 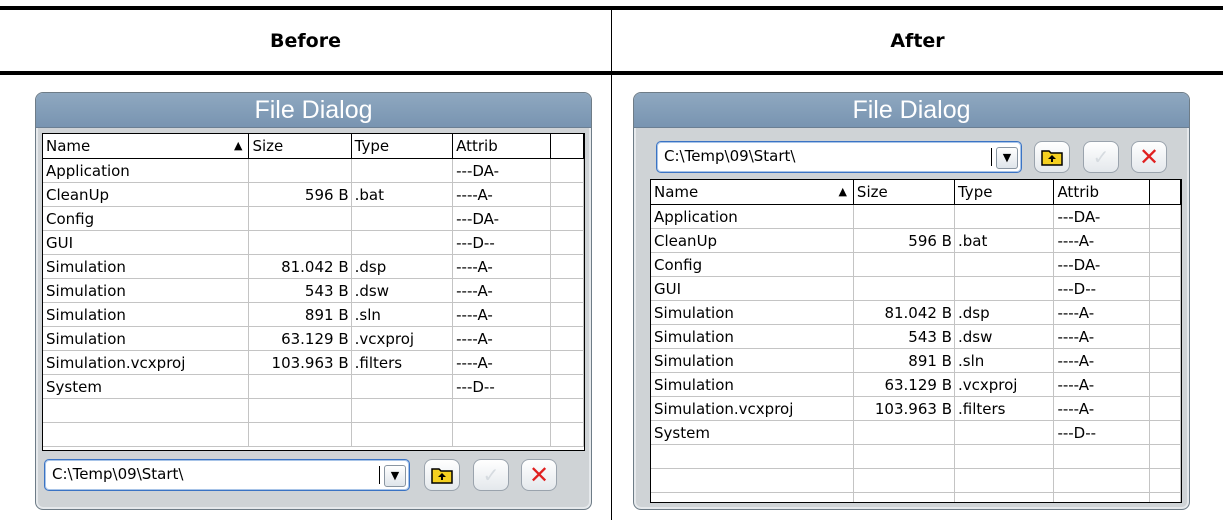 I want to click on dialog-title: File Dialog, so click(x=911, y=110).